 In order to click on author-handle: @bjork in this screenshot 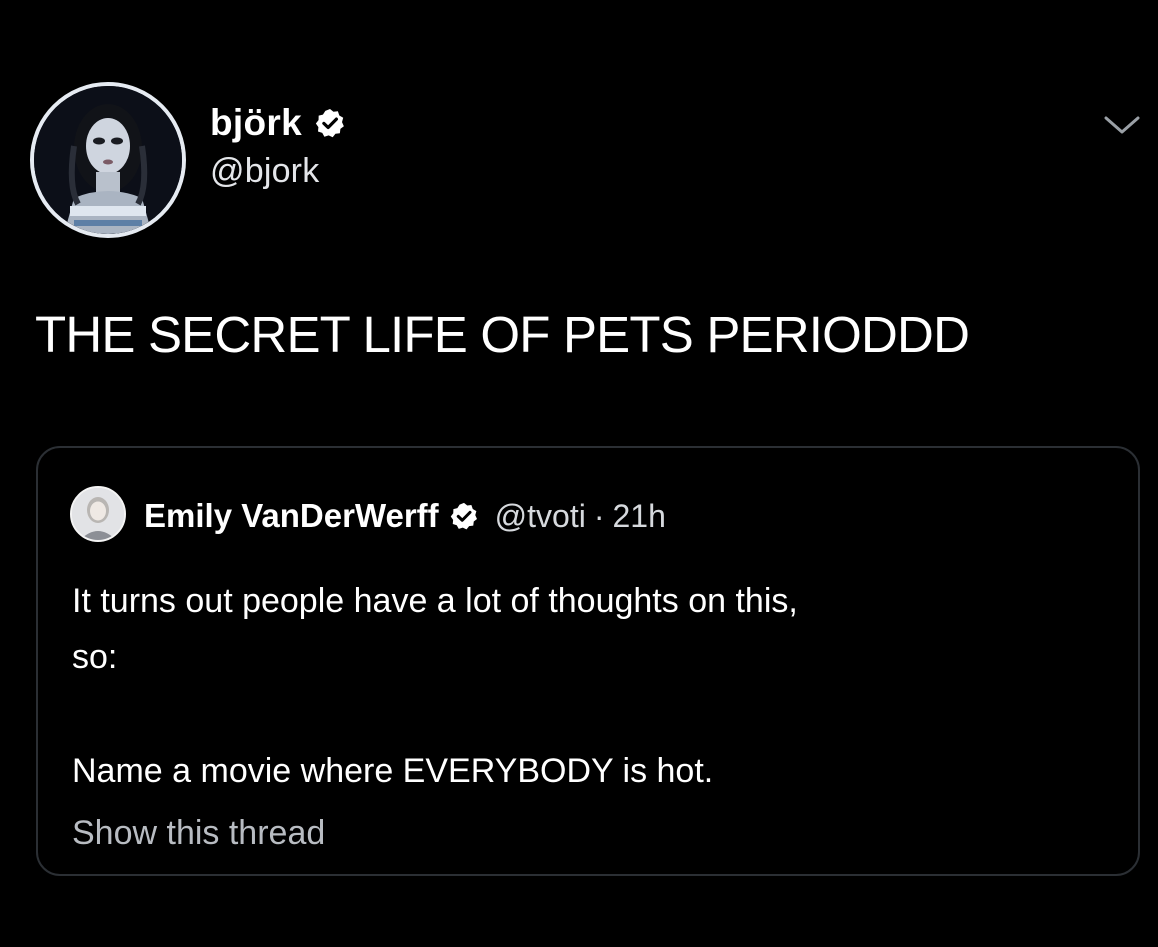, I will do `click(264, 171)`.